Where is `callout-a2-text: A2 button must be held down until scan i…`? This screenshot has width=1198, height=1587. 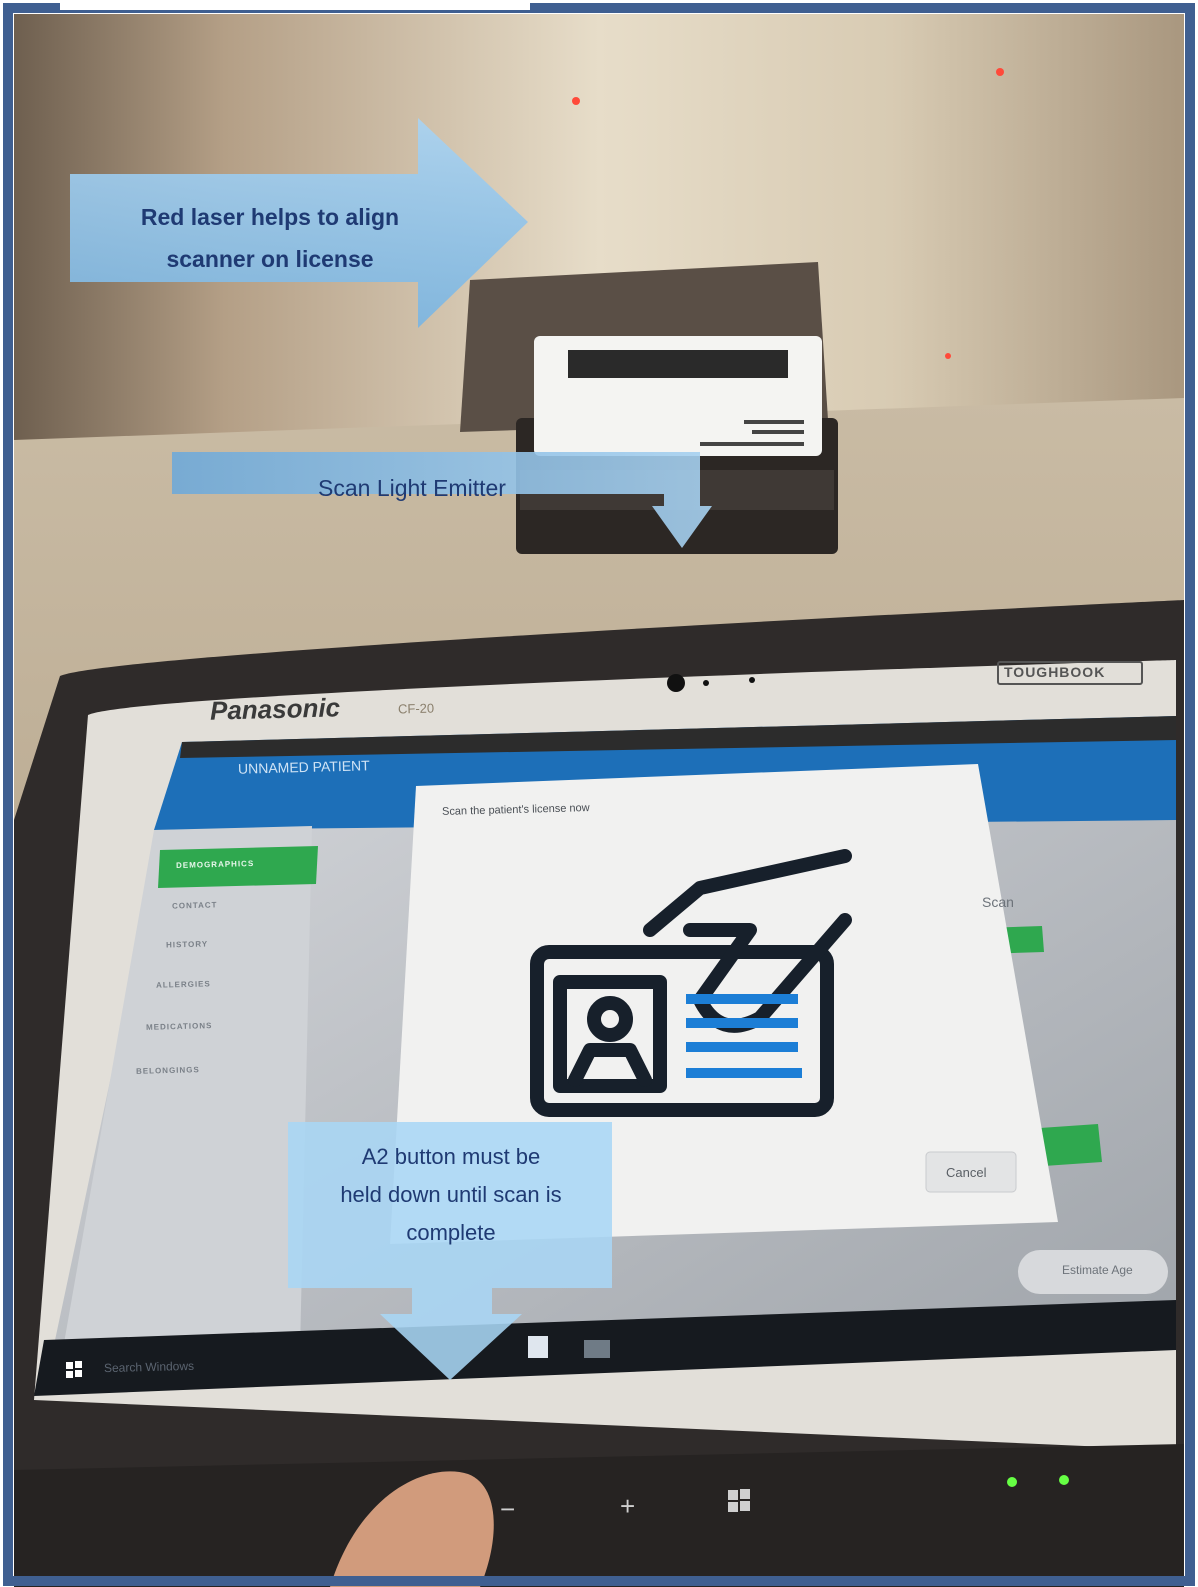 callout-a2-text: A2 button must be held down until scan i… is located at coordinates (451, 1195).